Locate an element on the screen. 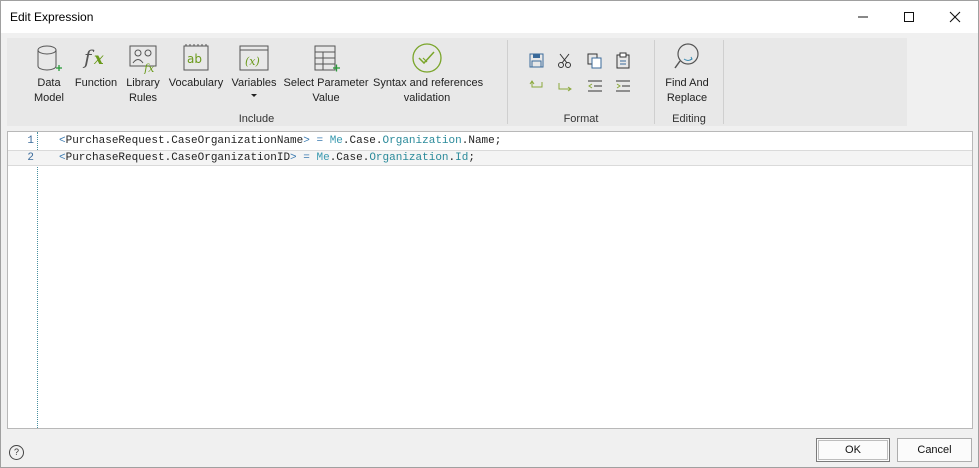 This screenshot has height=468, width=979. vocabulary-icon: ab is located at coordinates (196, 57).